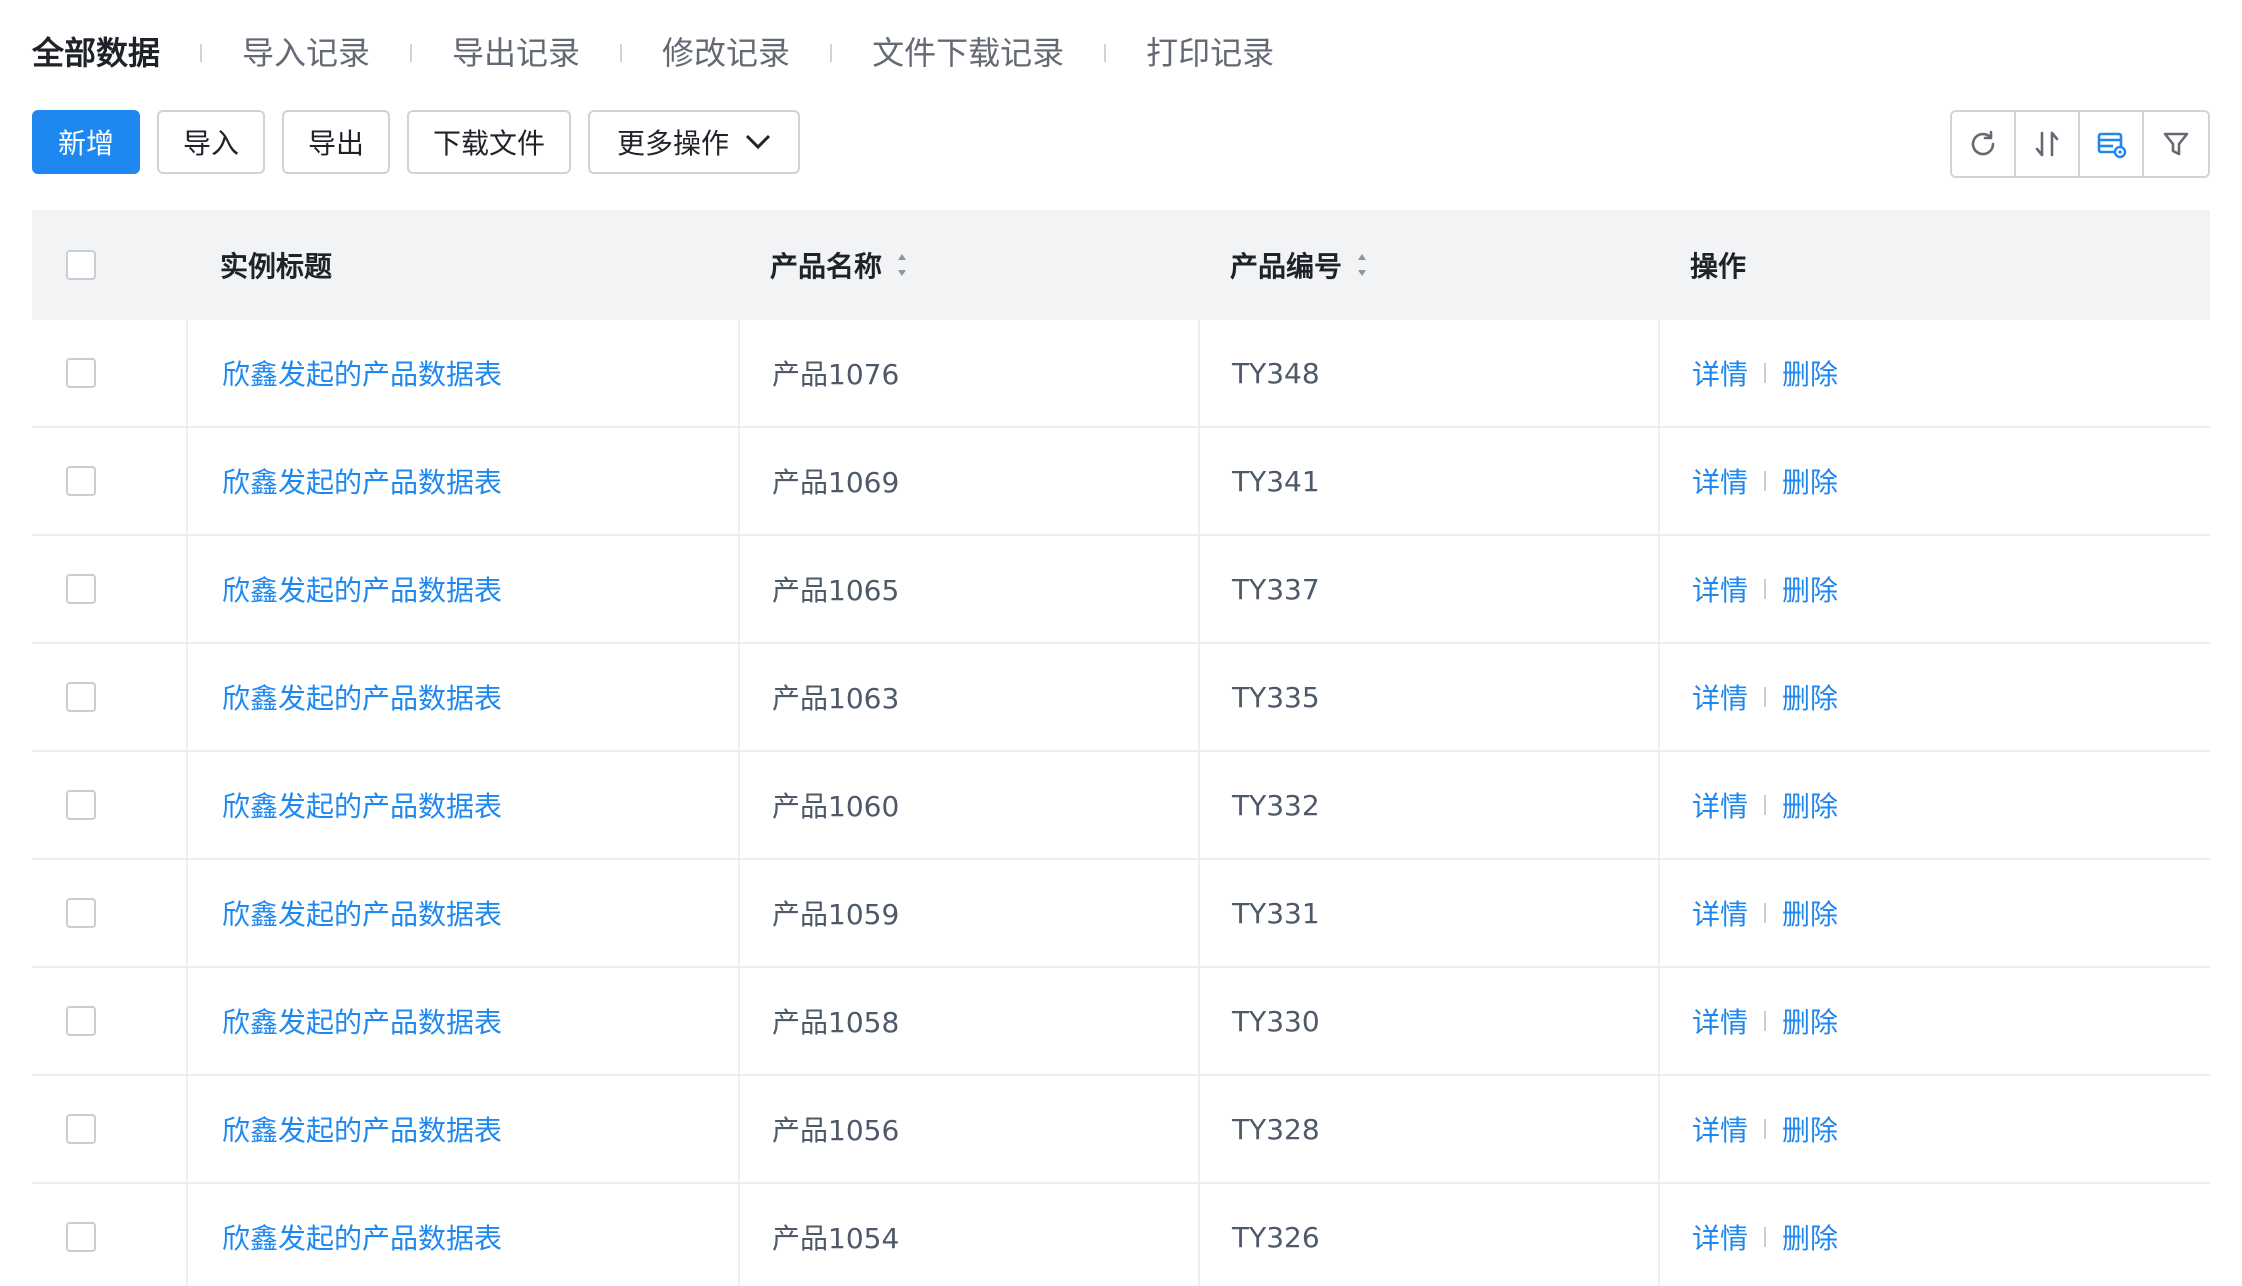  I want to click on table-row: 欣鑫发起的产品数据表 产品1054 TY326 详情 删除, so click(1121, 1235).